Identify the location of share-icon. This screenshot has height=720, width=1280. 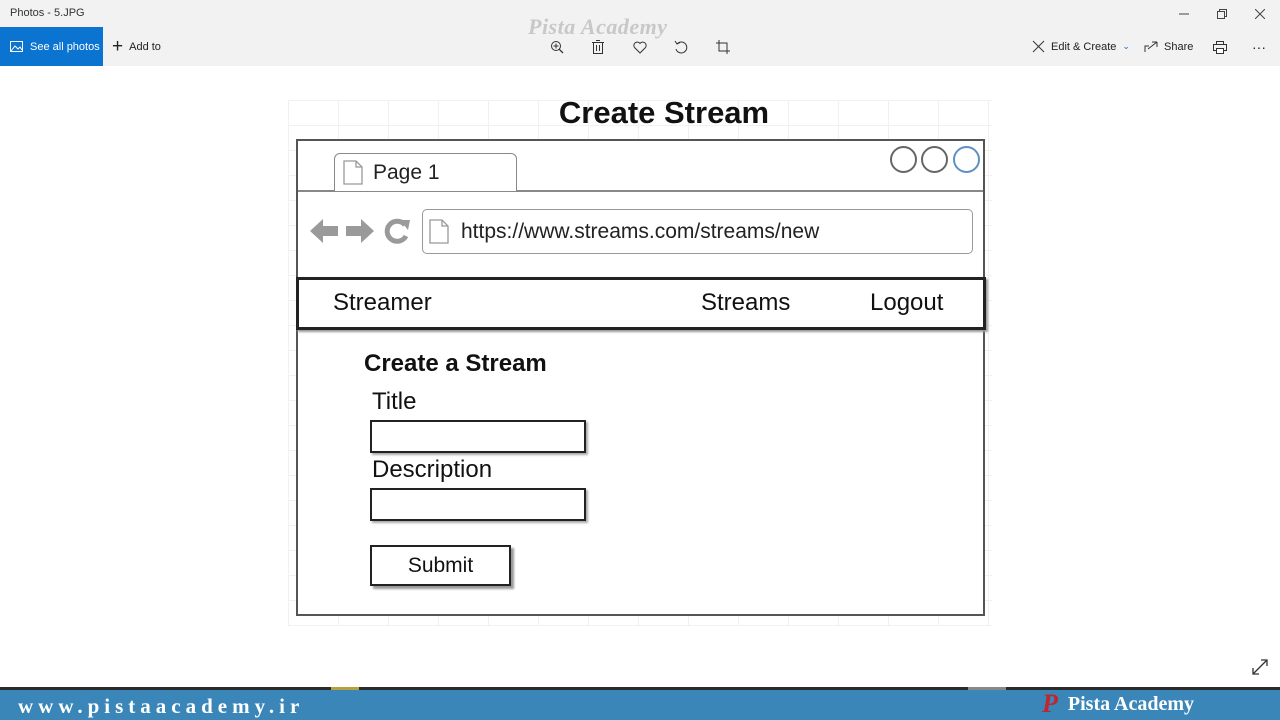
(1151, 46).